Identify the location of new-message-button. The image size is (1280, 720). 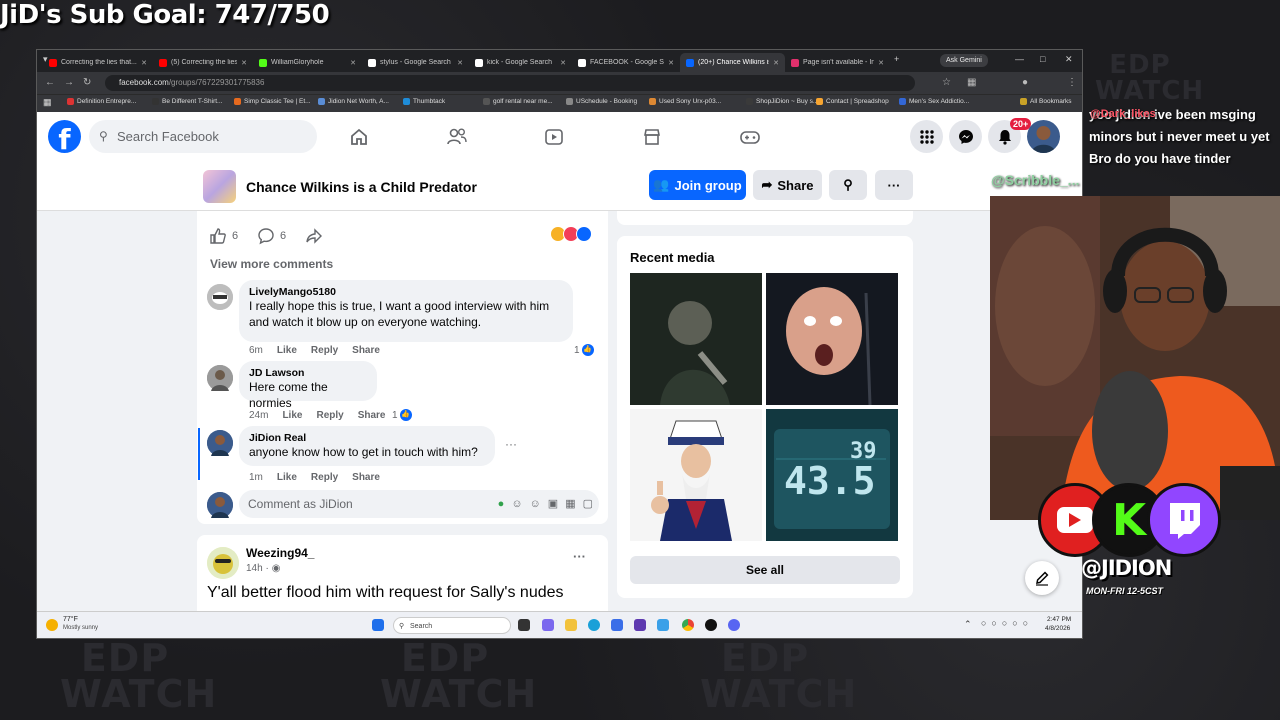
(1042, 578).